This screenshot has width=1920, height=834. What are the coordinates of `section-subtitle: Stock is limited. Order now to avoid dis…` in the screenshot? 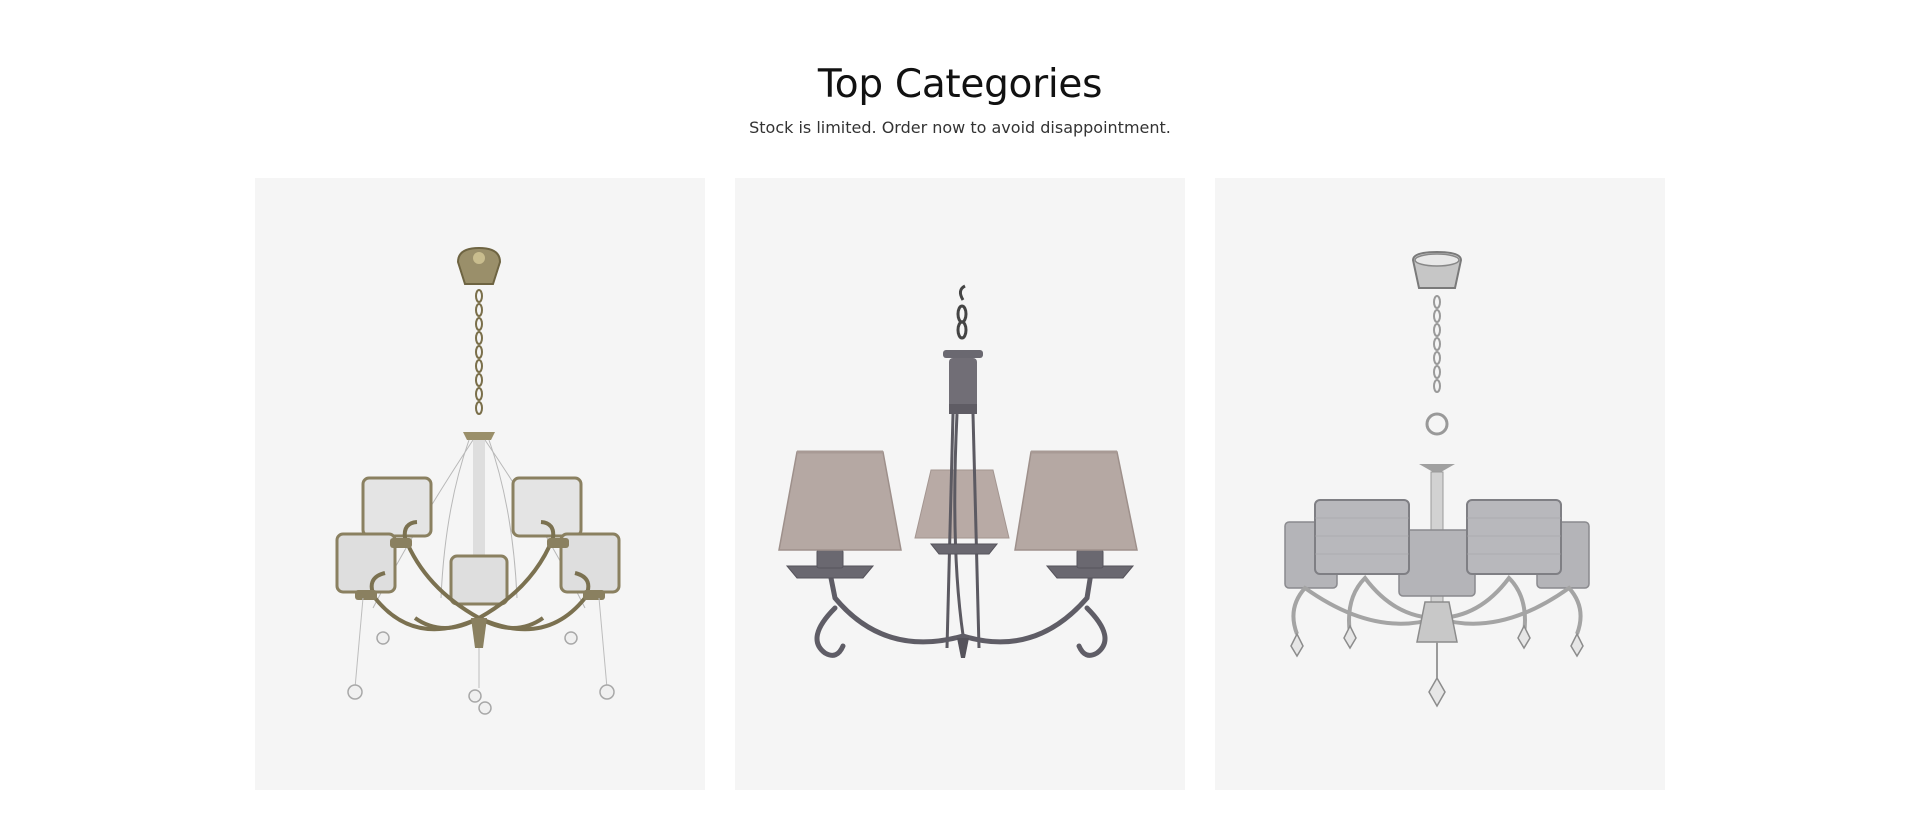 It's located at (960, 127).